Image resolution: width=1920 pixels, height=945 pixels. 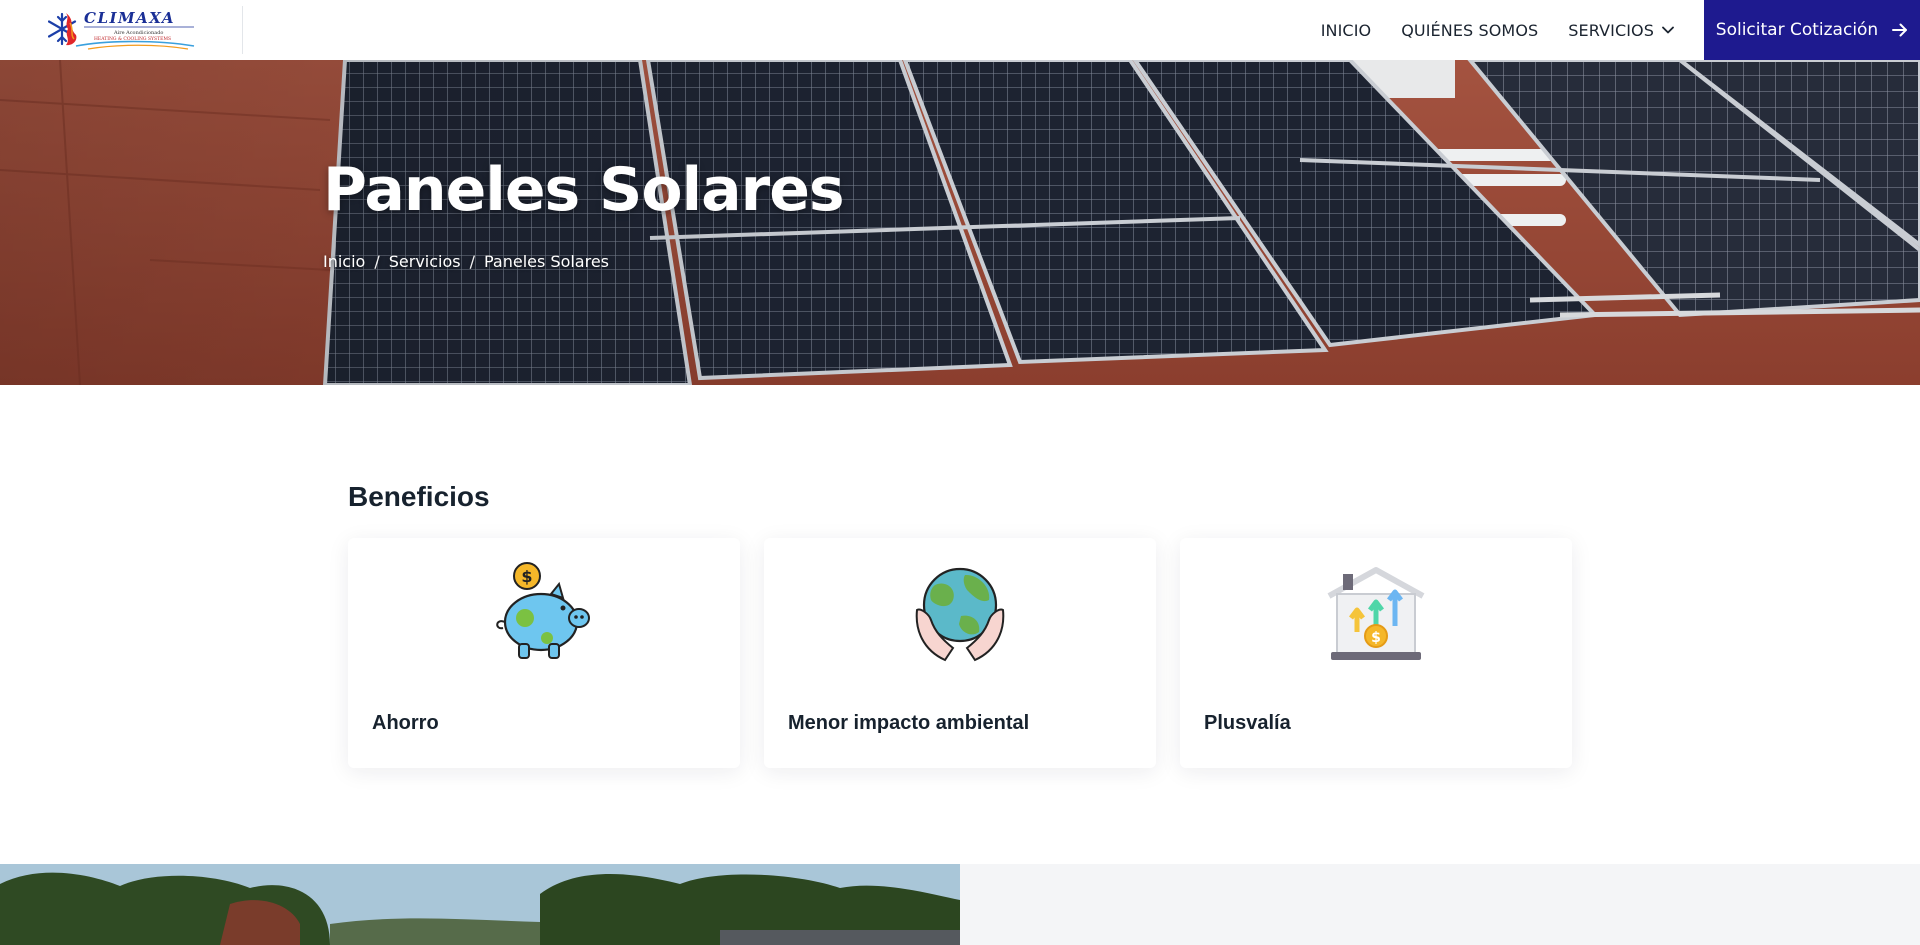 What do you see at coordinates (1668, 30) in the screenshot?
I see `chevron-down-icon` at bounding box center [1668, 30].